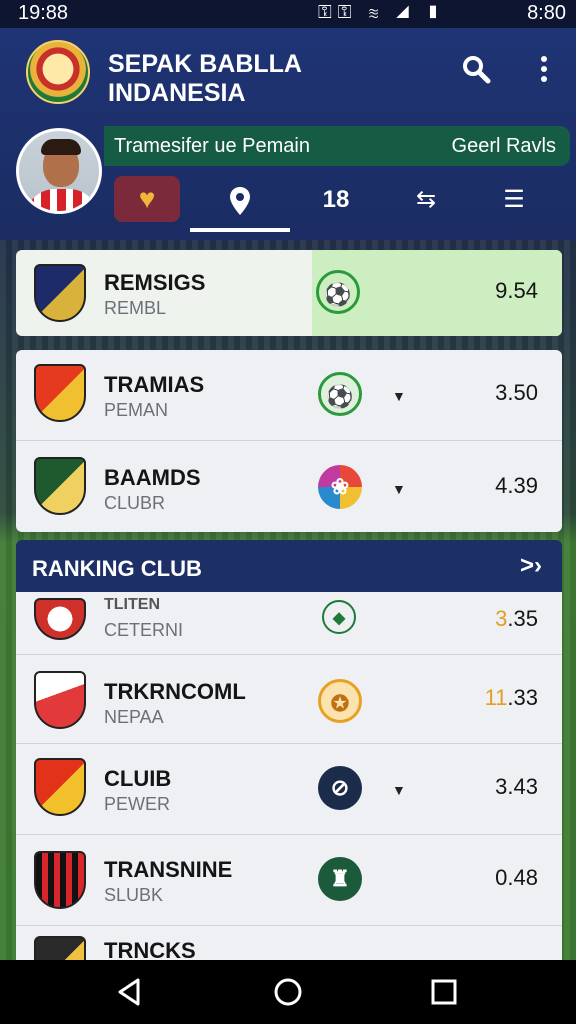 The image size is (576, 1024). I want to click on transfer-icon: ⇆, so click(426, 199).